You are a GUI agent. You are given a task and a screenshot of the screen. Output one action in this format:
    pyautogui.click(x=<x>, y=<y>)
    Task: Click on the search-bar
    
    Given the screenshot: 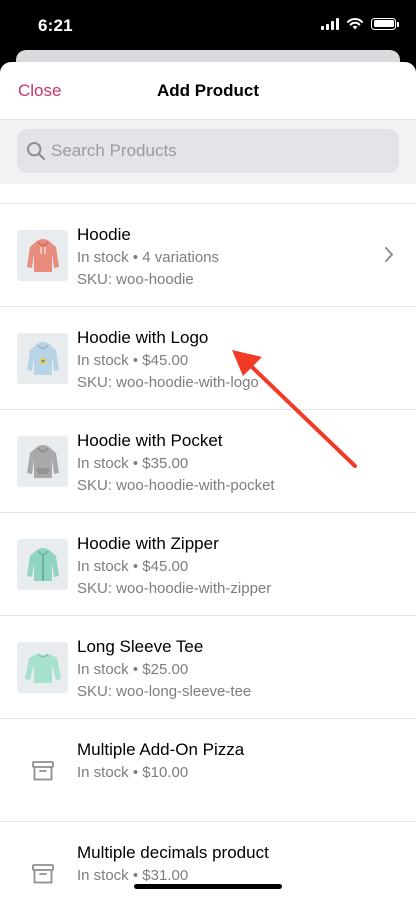 What is the action you would take?
    pyautogui.click(x=208, y=151)
    